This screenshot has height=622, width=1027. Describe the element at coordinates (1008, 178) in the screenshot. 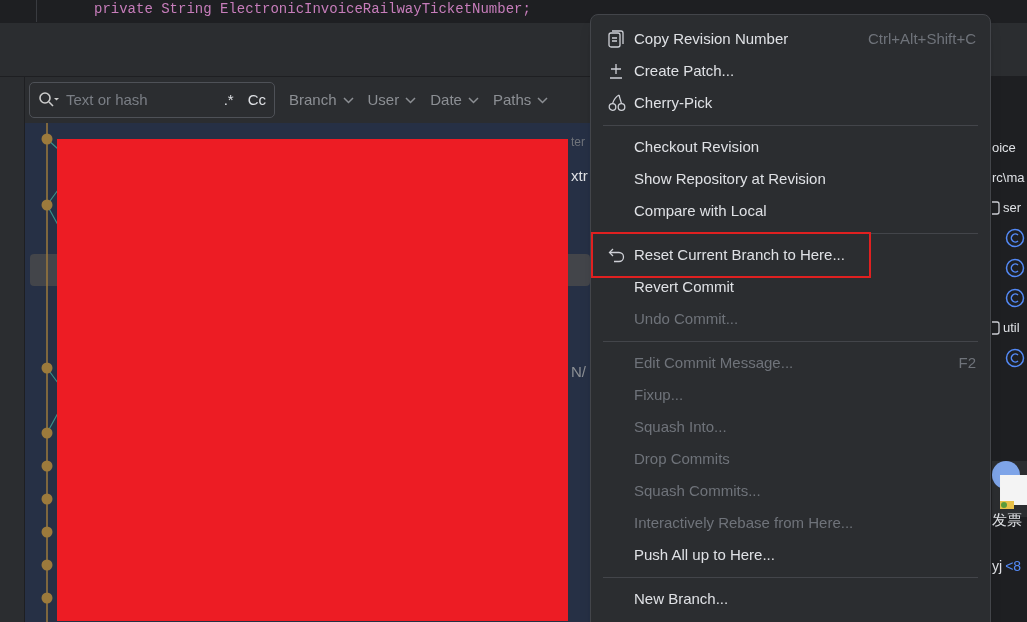

I see `detail-text: rc\ma` at that location.